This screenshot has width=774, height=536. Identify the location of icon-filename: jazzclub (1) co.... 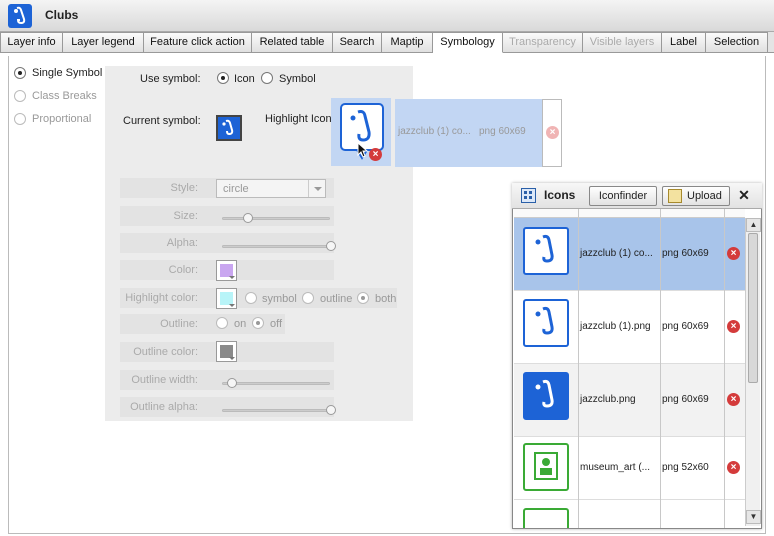
(616, 253).